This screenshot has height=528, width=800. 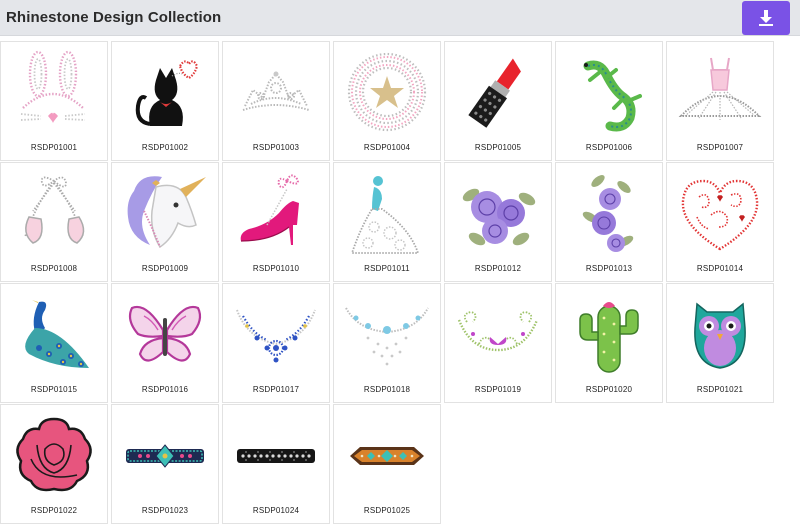 What do you see at coordinates (609, 268) in the screenshot?
I see `design-code: RSDP01013` at bounding box center [609, 268].